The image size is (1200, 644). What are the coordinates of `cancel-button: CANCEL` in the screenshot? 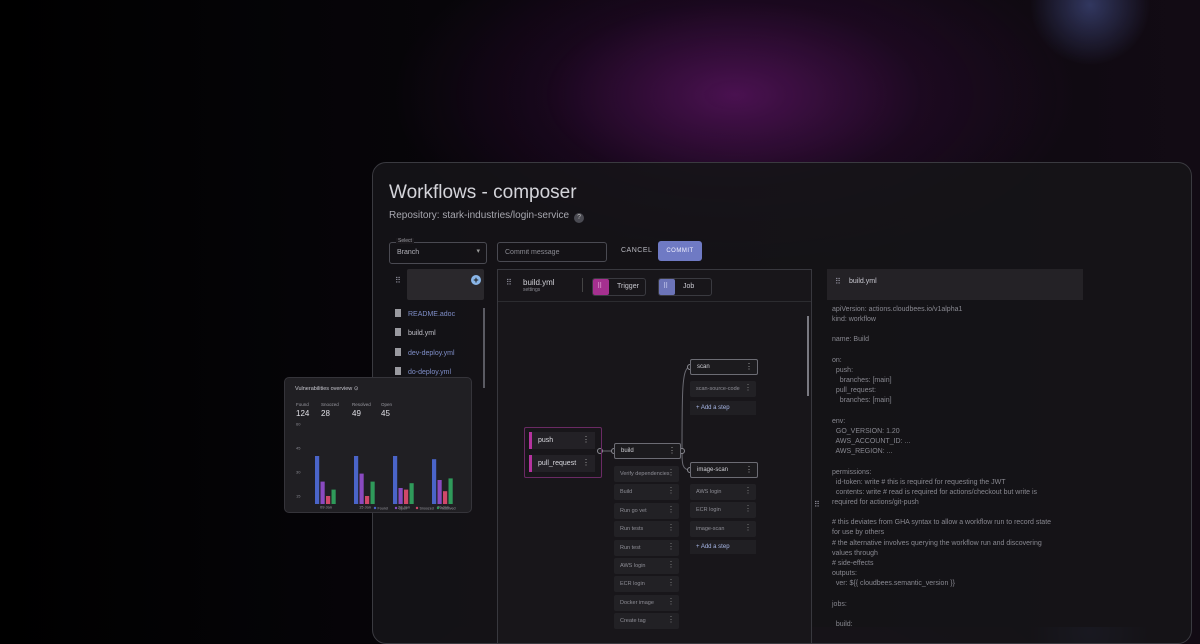 It's located at (636, 250).